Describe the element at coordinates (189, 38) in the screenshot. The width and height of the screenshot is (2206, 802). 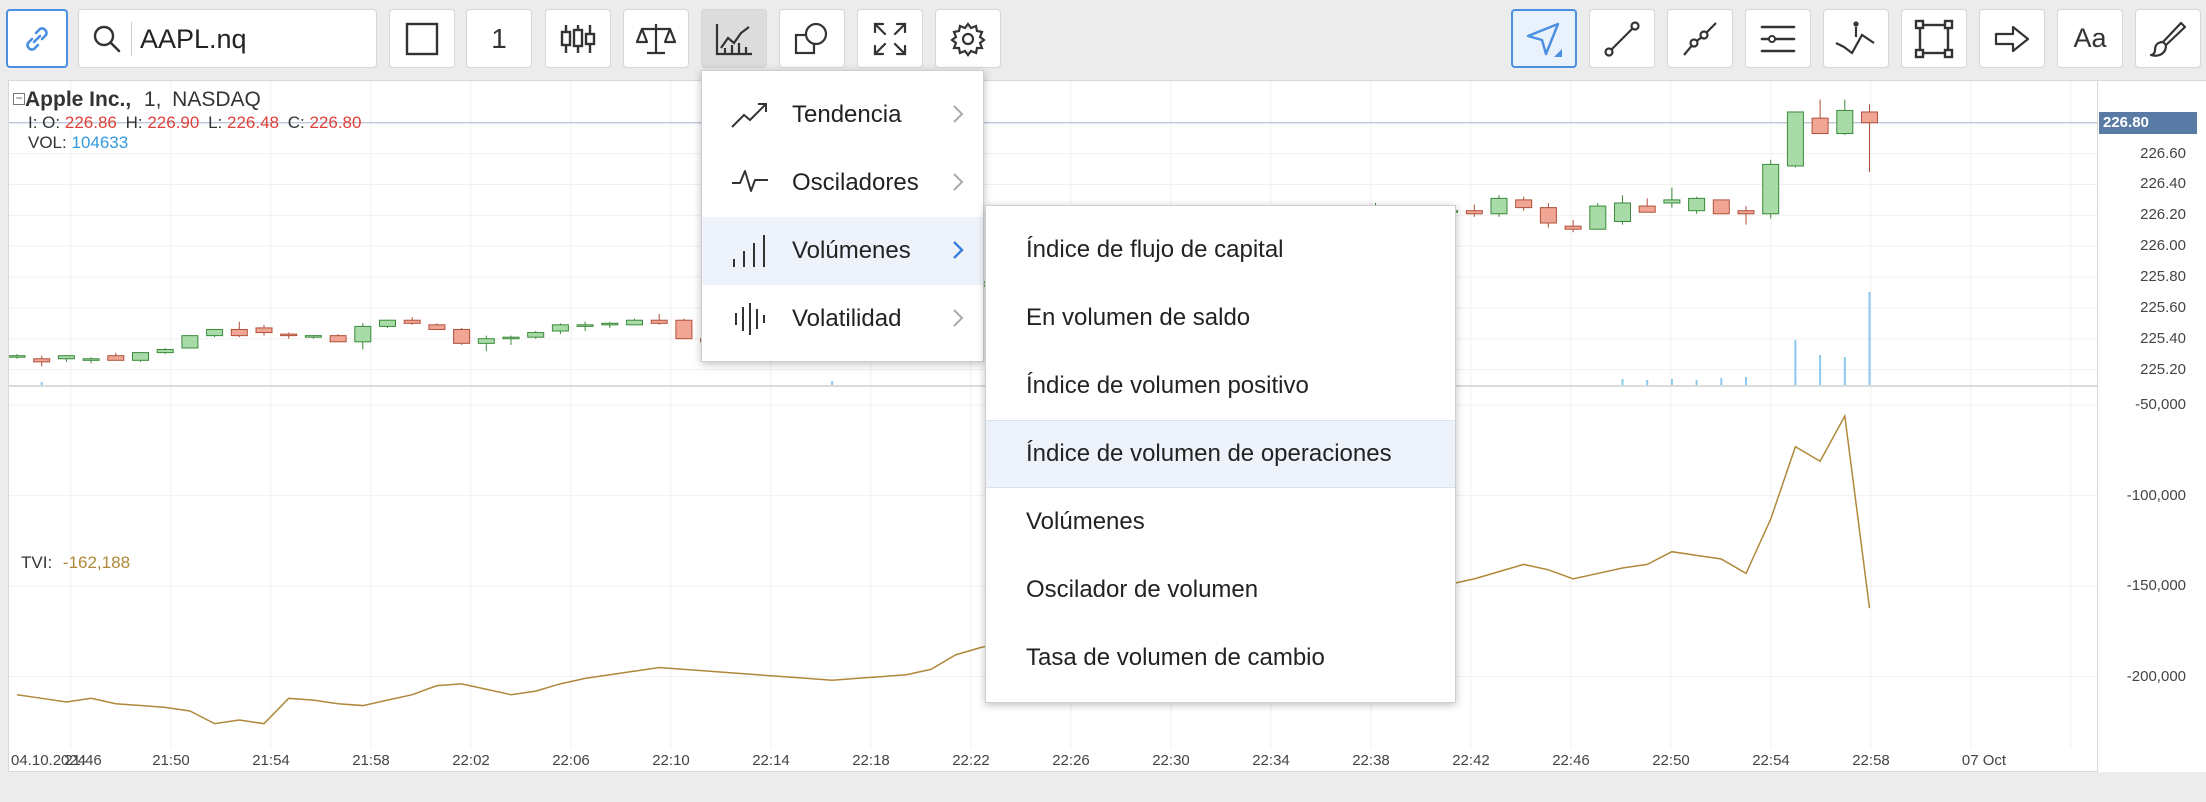
I see `symbol-input: AAPL.nq` at that location.